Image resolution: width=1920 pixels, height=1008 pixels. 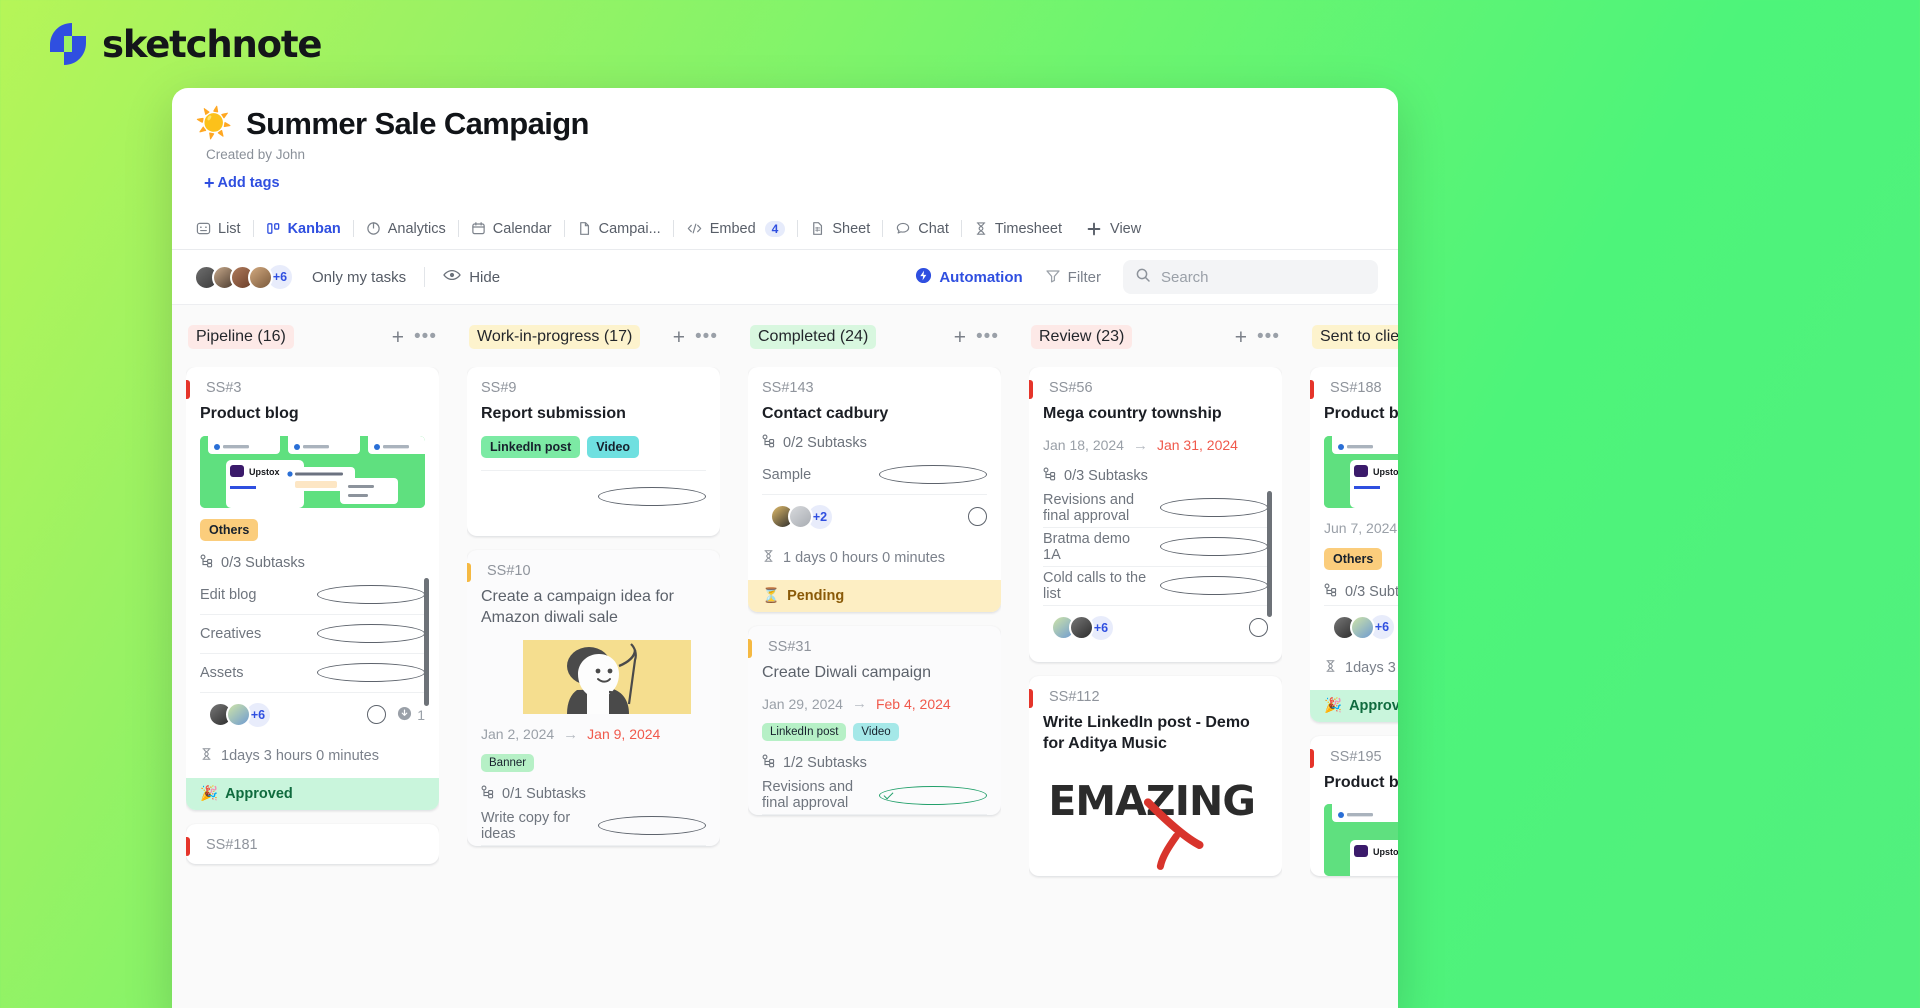 What do you see at coordinates (263, 562) in the screenshot?
I see `subtasks-label: 0/3 Subtasks` at bounding box center [263, 562].